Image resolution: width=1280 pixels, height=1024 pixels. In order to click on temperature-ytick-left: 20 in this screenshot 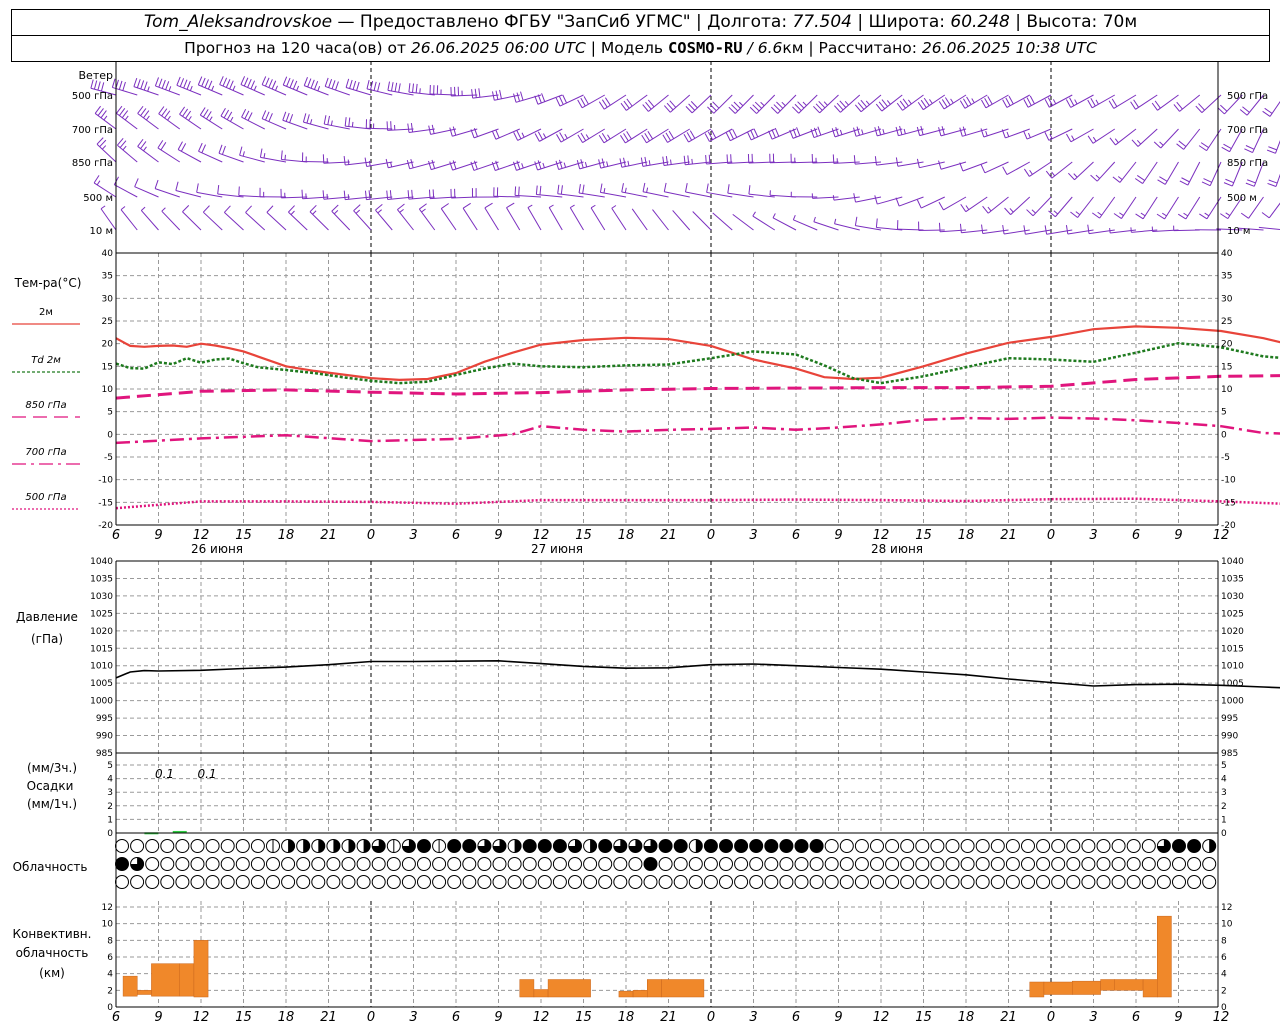, I will do `click(108, 345)`.